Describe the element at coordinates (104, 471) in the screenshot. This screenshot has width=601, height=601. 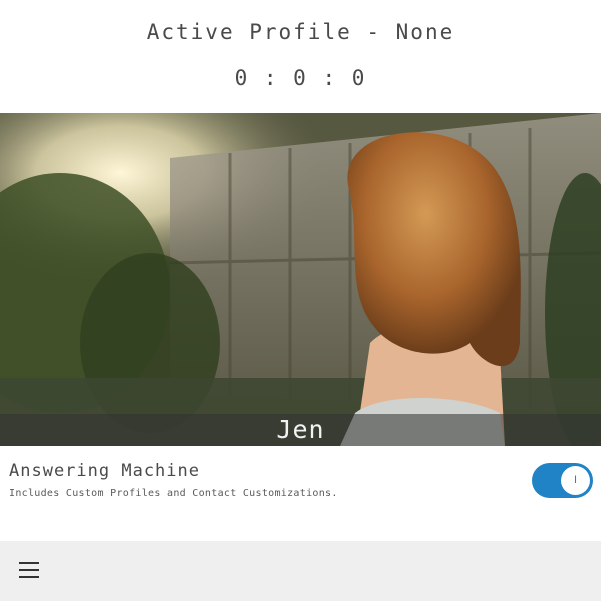
I see `setting-title: Answering Machine` at that location.